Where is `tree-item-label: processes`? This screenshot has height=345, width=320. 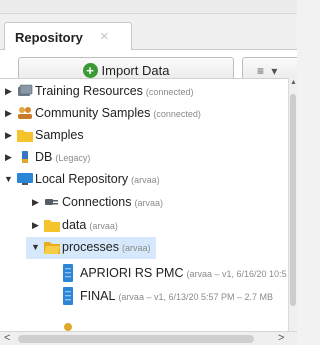
tree-item-label: processes is located at coordinates (90, 247).